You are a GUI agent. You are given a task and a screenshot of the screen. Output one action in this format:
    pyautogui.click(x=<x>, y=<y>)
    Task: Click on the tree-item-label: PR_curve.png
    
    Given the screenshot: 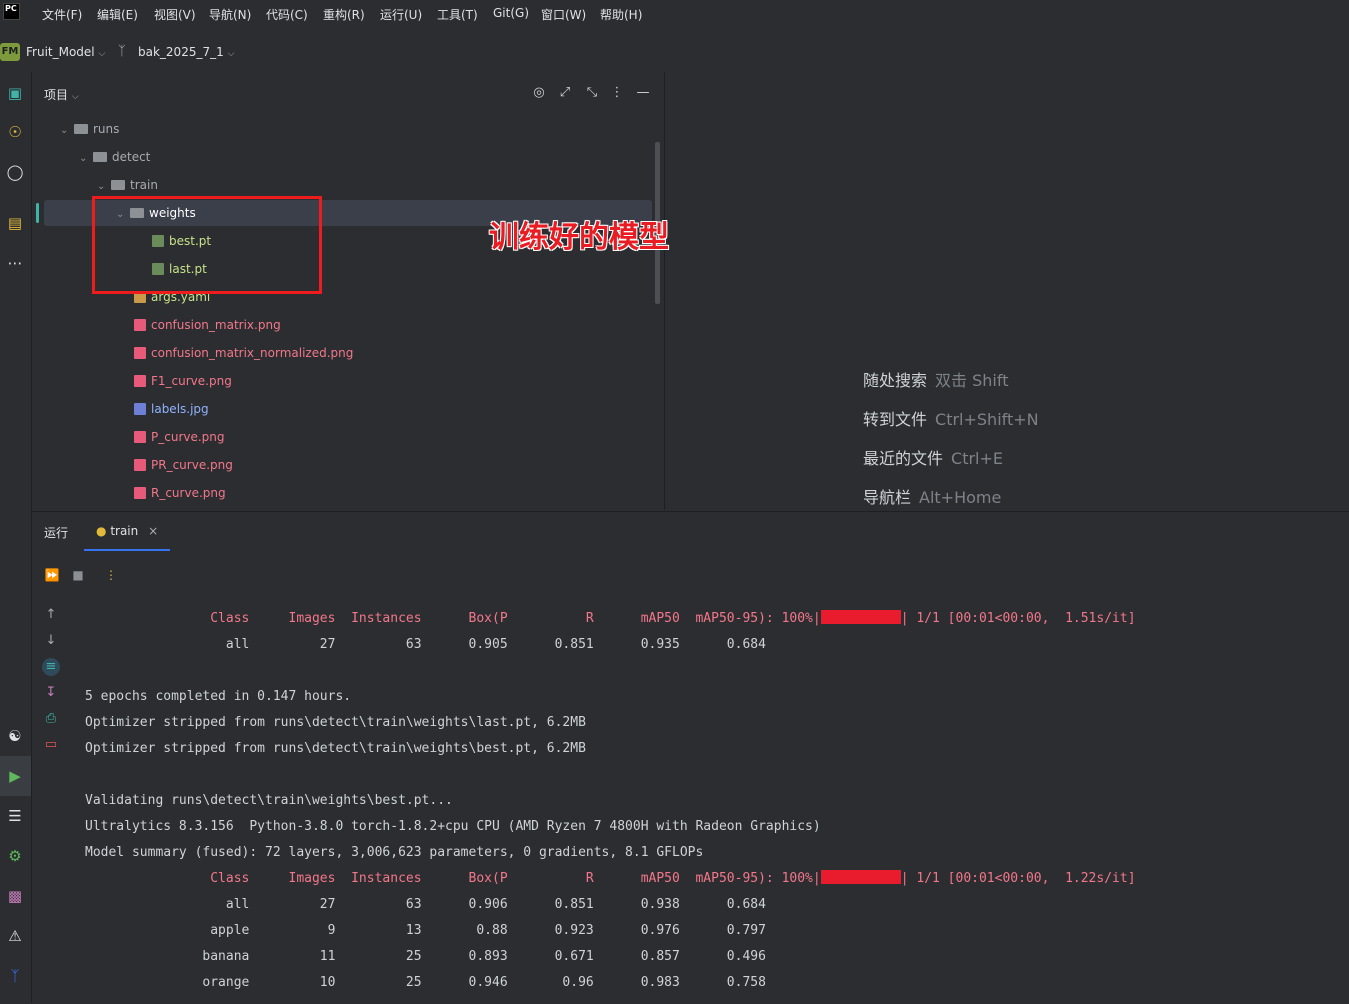 What is the action you would take?
    pyautogui.click(x=192, y=465)
    